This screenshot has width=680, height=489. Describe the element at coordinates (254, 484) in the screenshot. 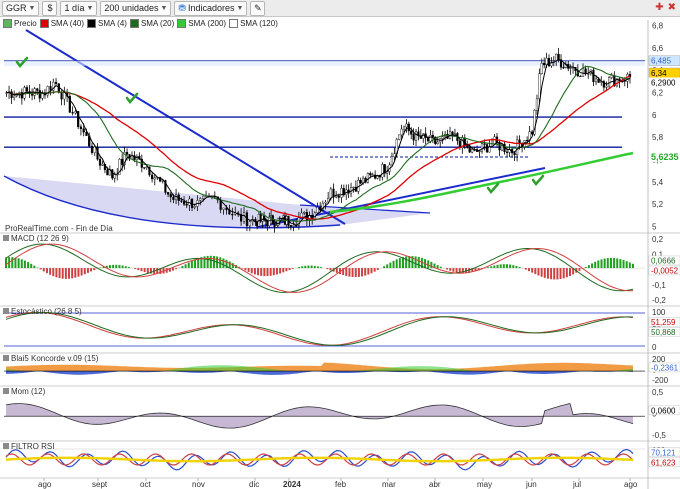

I see `x-axis-tick: dic` at that location.